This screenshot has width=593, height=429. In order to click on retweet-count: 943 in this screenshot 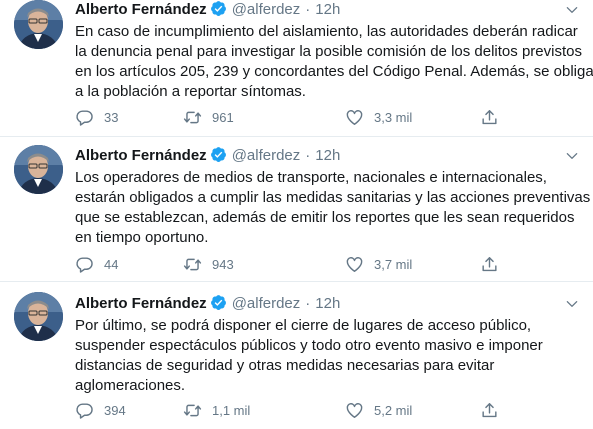, I will do `click(223, 264)`.